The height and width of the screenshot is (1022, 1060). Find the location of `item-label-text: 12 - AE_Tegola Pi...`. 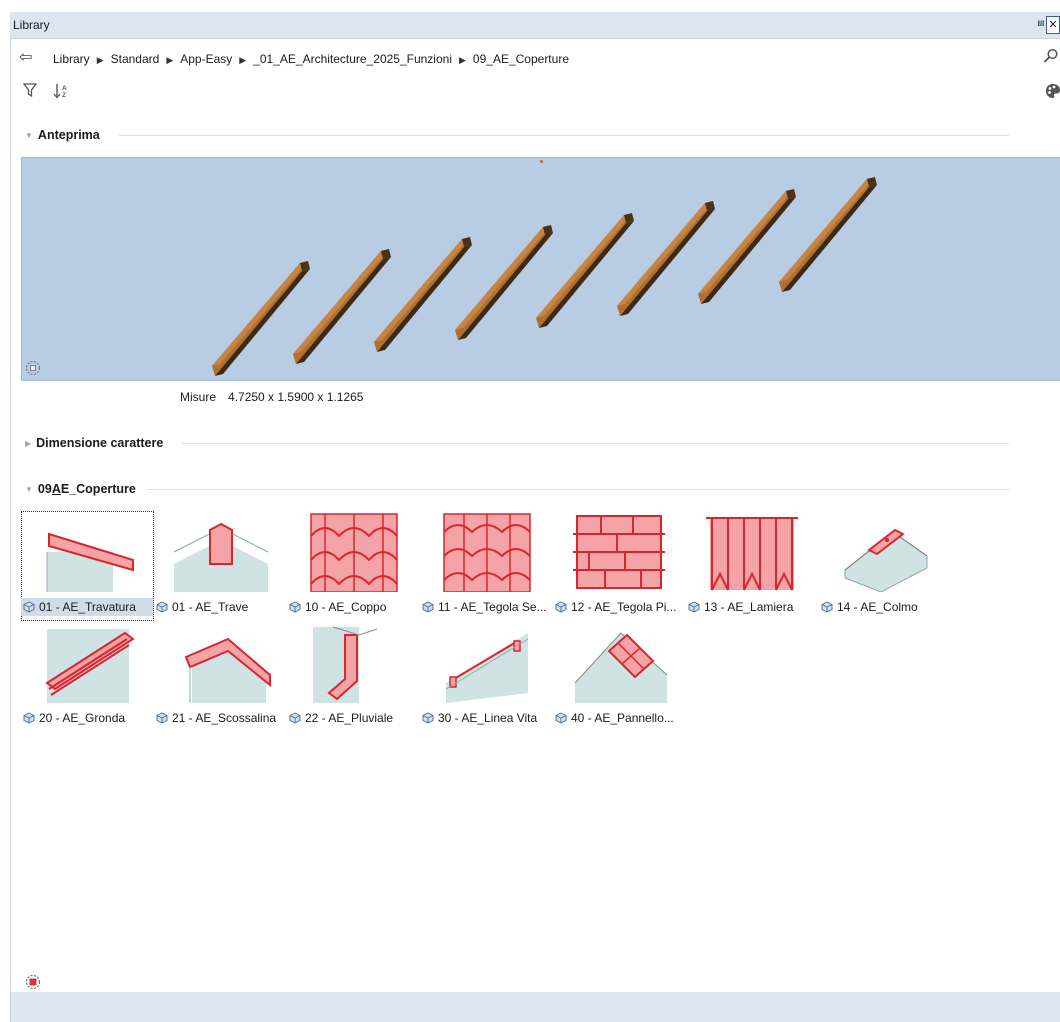

item-label-text: 12 - AE_Tegola Pi... is located at coordinates (624, 607).